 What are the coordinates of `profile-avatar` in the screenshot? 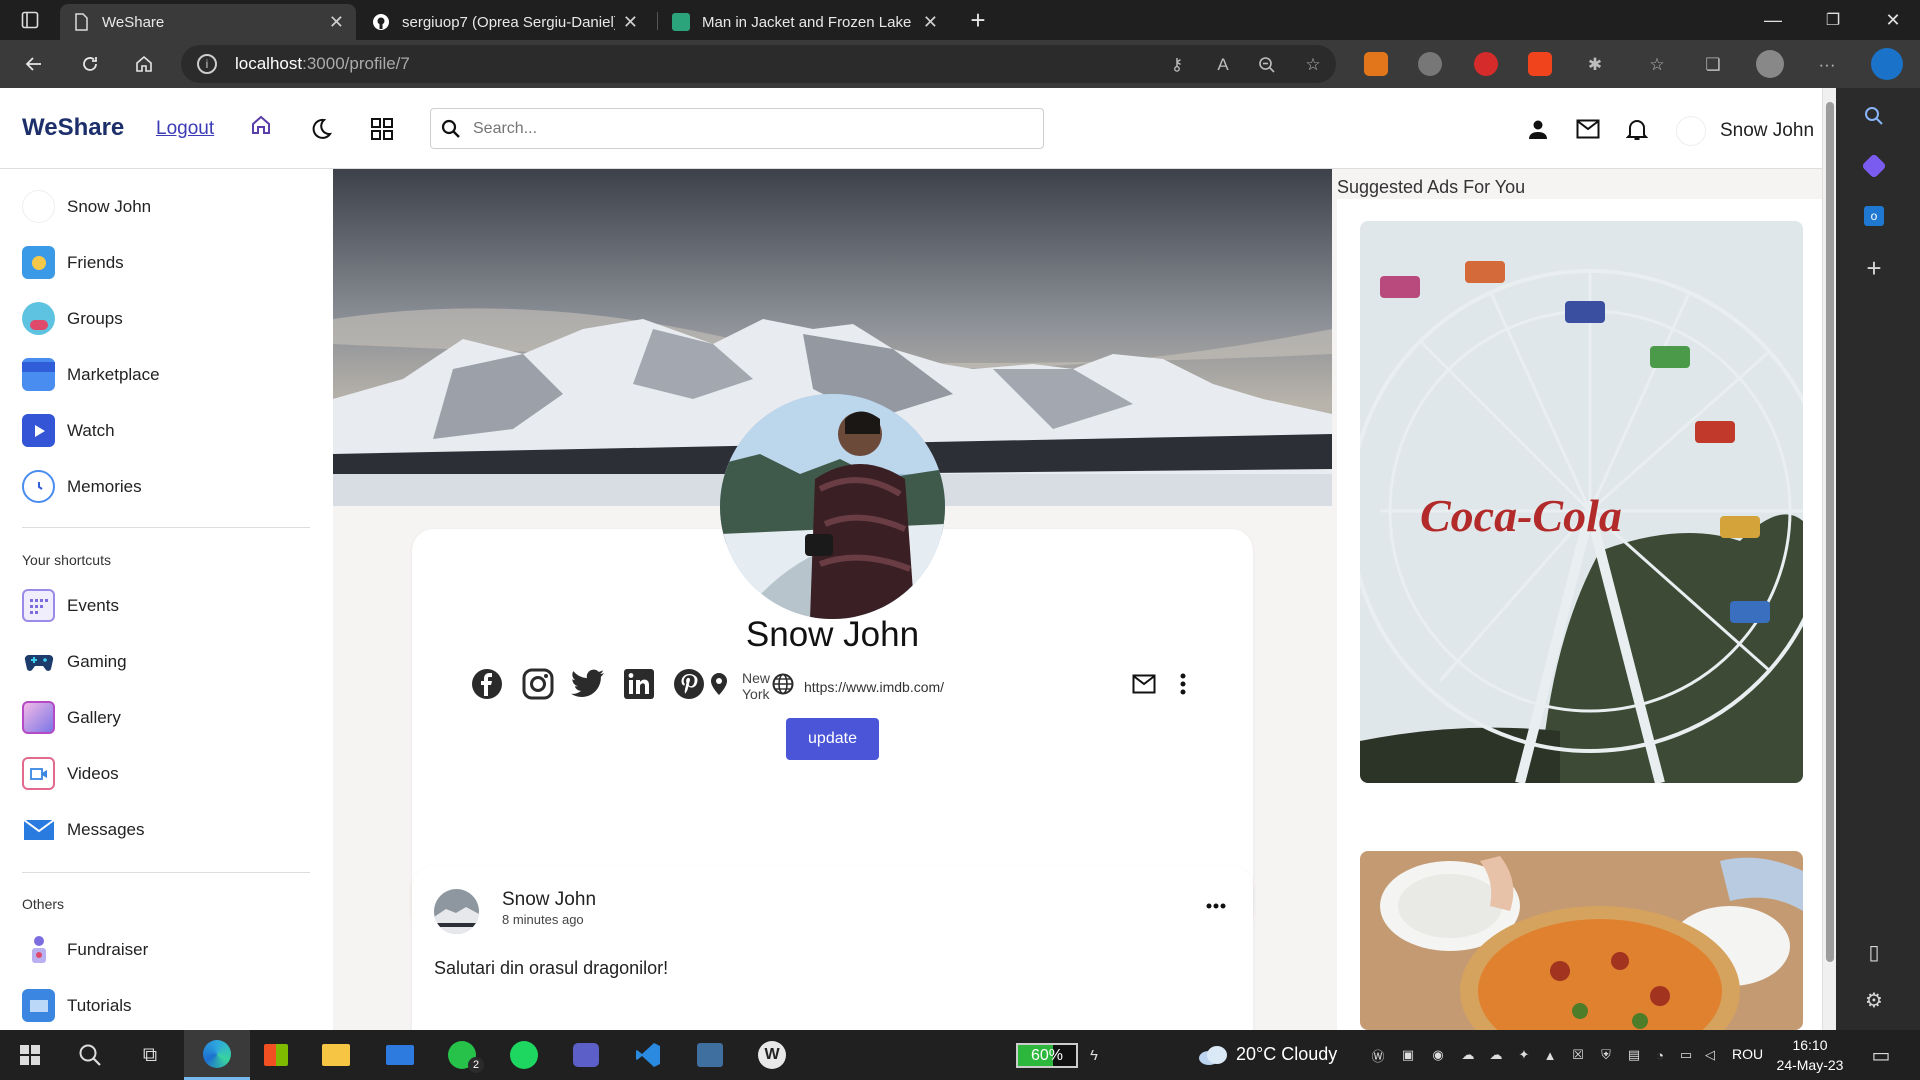 It's located at (832, 506).